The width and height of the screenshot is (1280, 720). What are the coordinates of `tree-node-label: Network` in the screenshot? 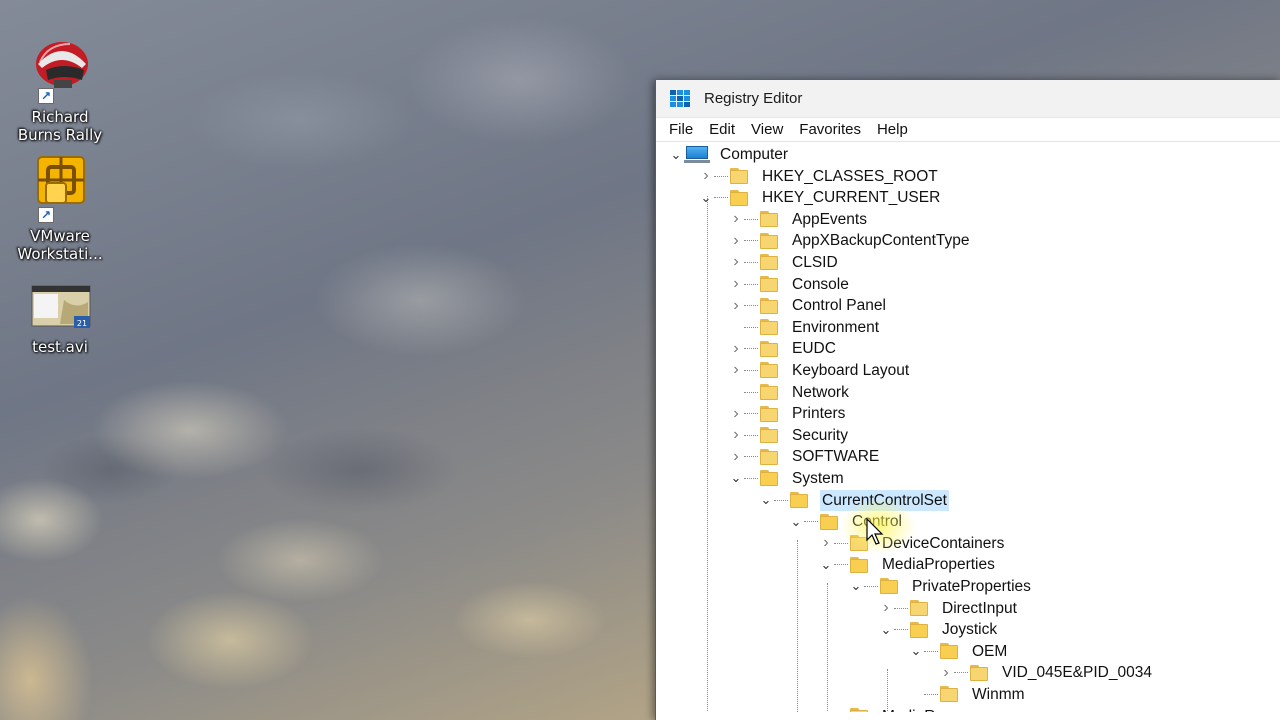 It's located at (820, 392).